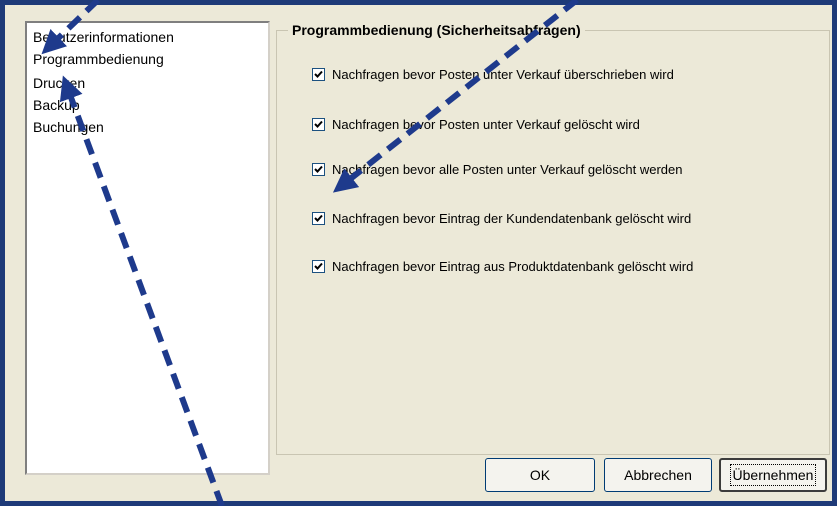  Describe the element at coordinates (56, 105) in the screenshot. I see `category-item-backup: Backup` at that location.